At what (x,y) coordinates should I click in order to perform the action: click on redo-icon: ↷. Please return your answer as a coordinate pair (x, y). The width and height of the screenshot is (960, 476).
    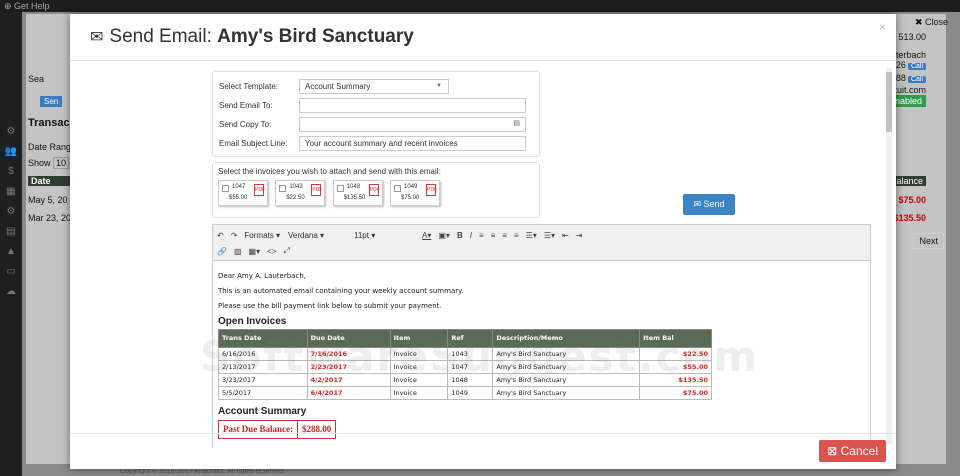
    Looking at the image, I should click on (234, 235).